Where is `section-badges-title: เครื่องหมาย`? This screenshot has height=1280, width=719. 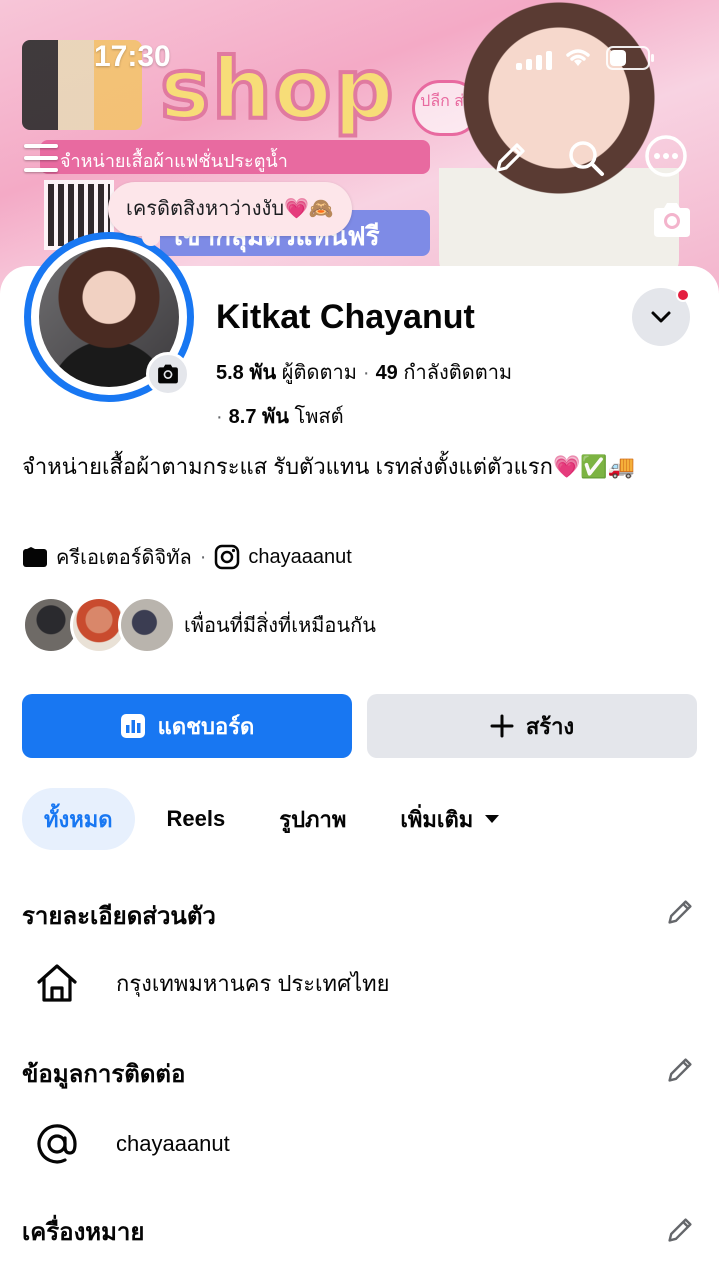 section-badges-title: เครื่องหมาย is located at coordinates (83, 1232).